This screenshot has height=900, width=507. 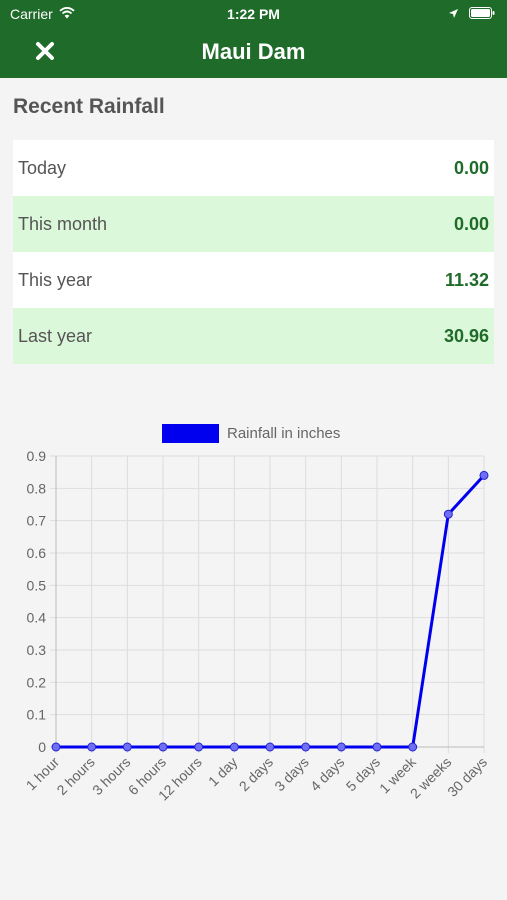 What do you see at coordinates (223, 772) in the screenshot?
I see `x-tick-label: 1 day` at bounding box center [223, 772].